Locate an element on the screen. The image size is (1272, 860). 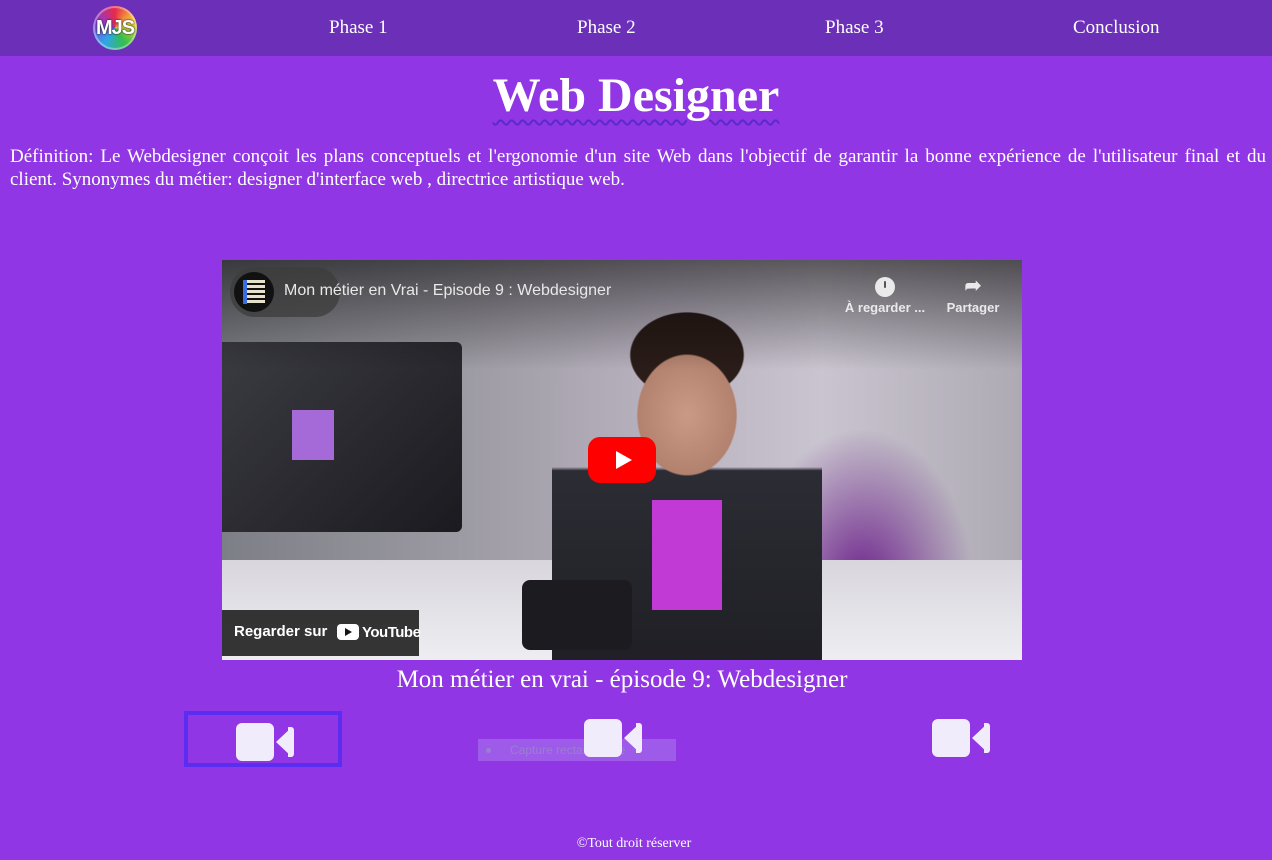
logo-text: MJS is located at coordinates (115, 27).